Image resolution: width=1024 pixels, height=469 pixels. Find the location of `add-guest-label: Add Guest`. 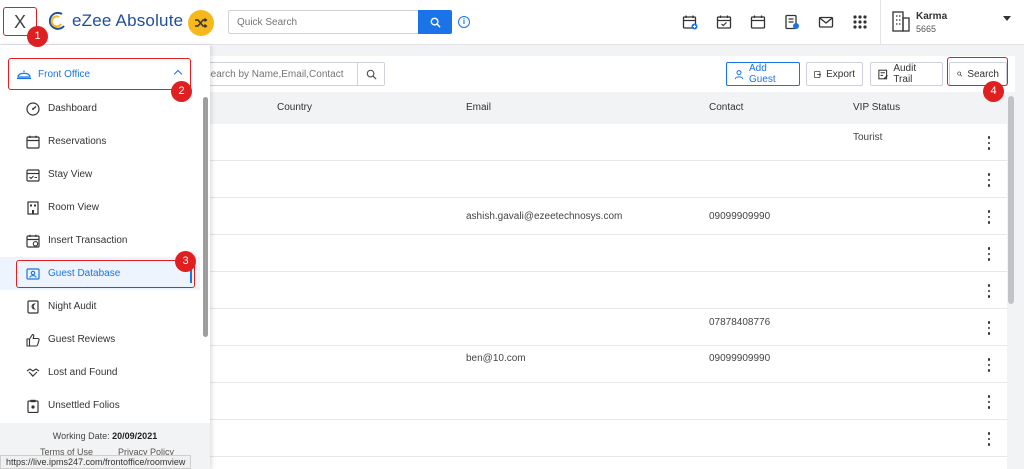

add-guest-label: Add Guest is located at coordinates (762, 74).